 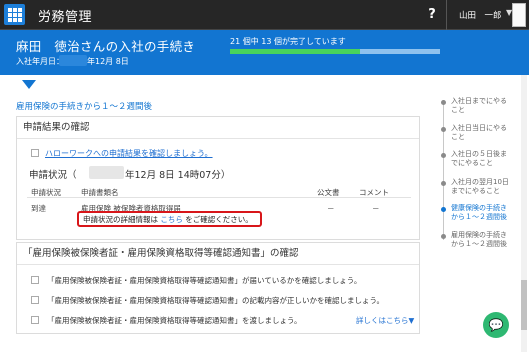 What do you see at coordinates (479, 133) in the screenshot?
I see `step-link: 入社日当日にやる こと` at bounding box center [479, 133].